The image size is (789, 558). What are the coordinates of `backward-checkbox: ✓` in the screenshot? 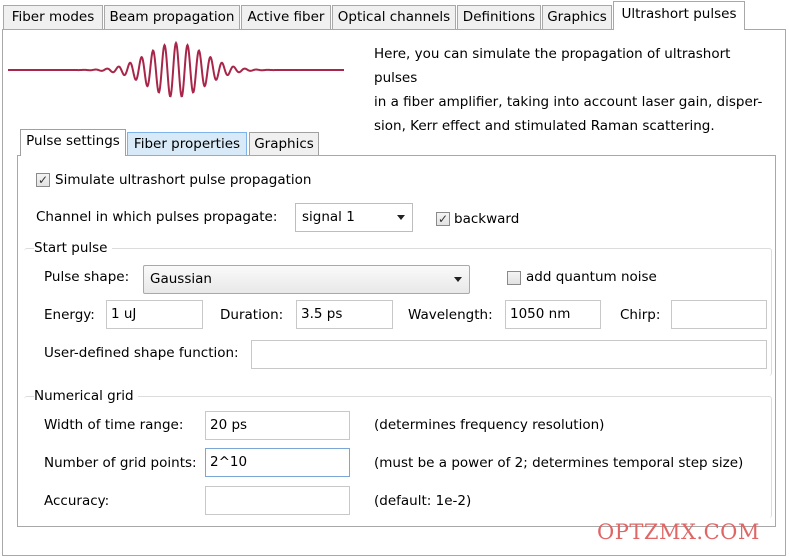 It's located at (443, 219).